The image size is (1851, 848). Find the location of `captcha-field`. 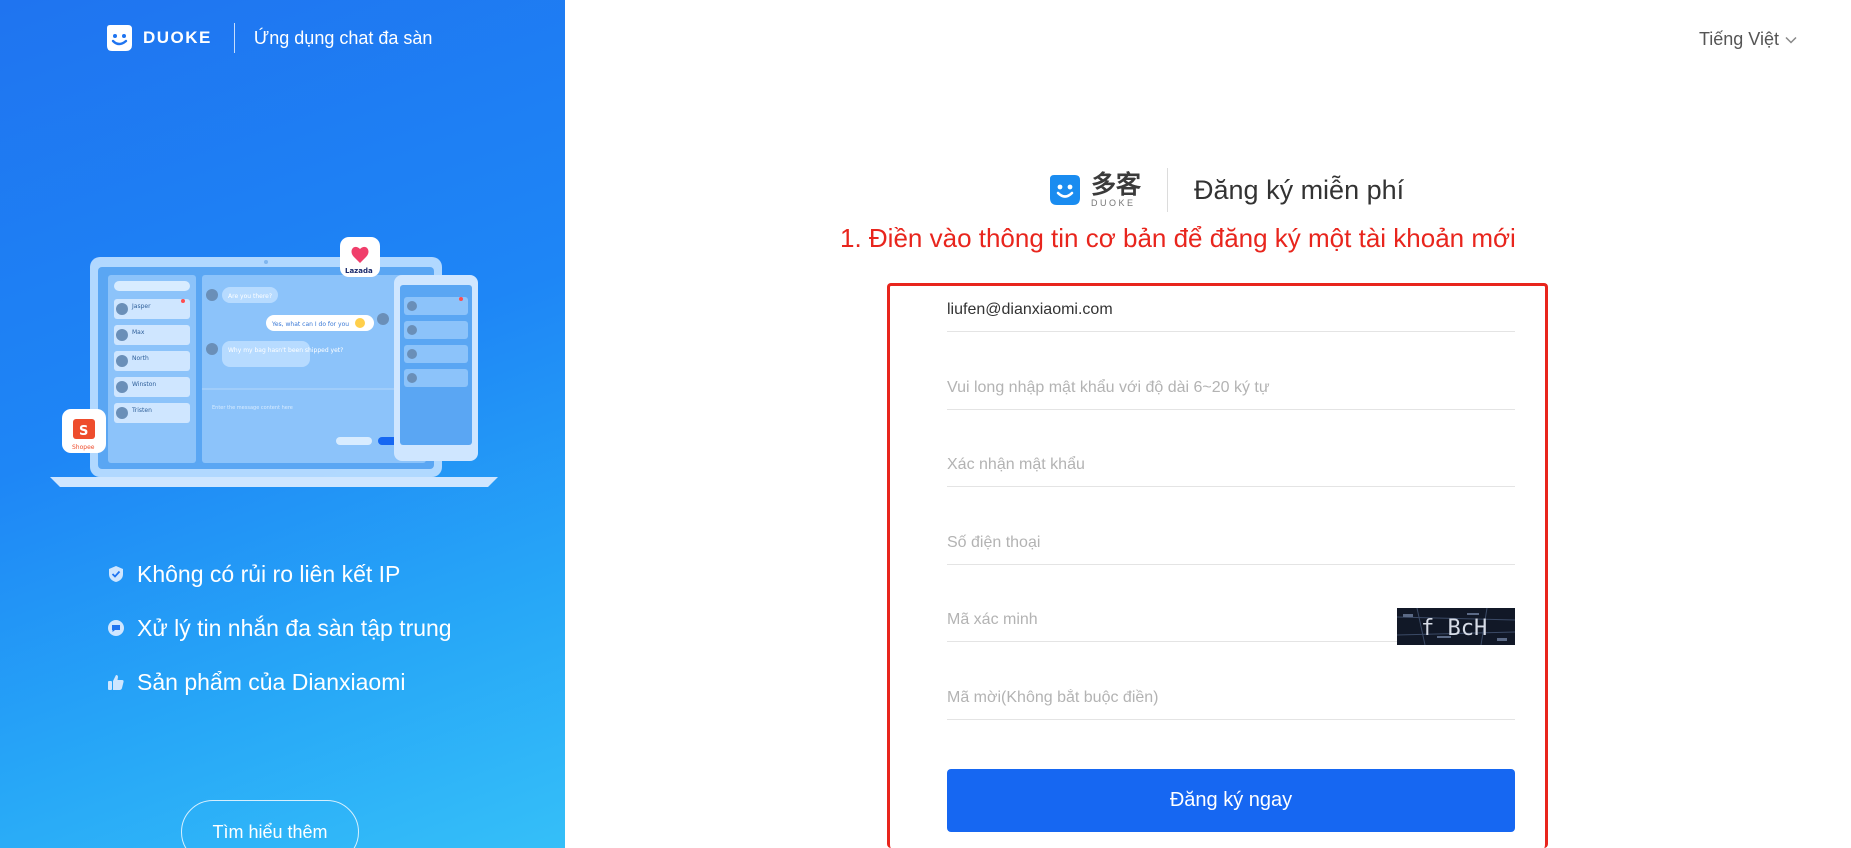

captcha-field is located at coordinates (1167, 620).